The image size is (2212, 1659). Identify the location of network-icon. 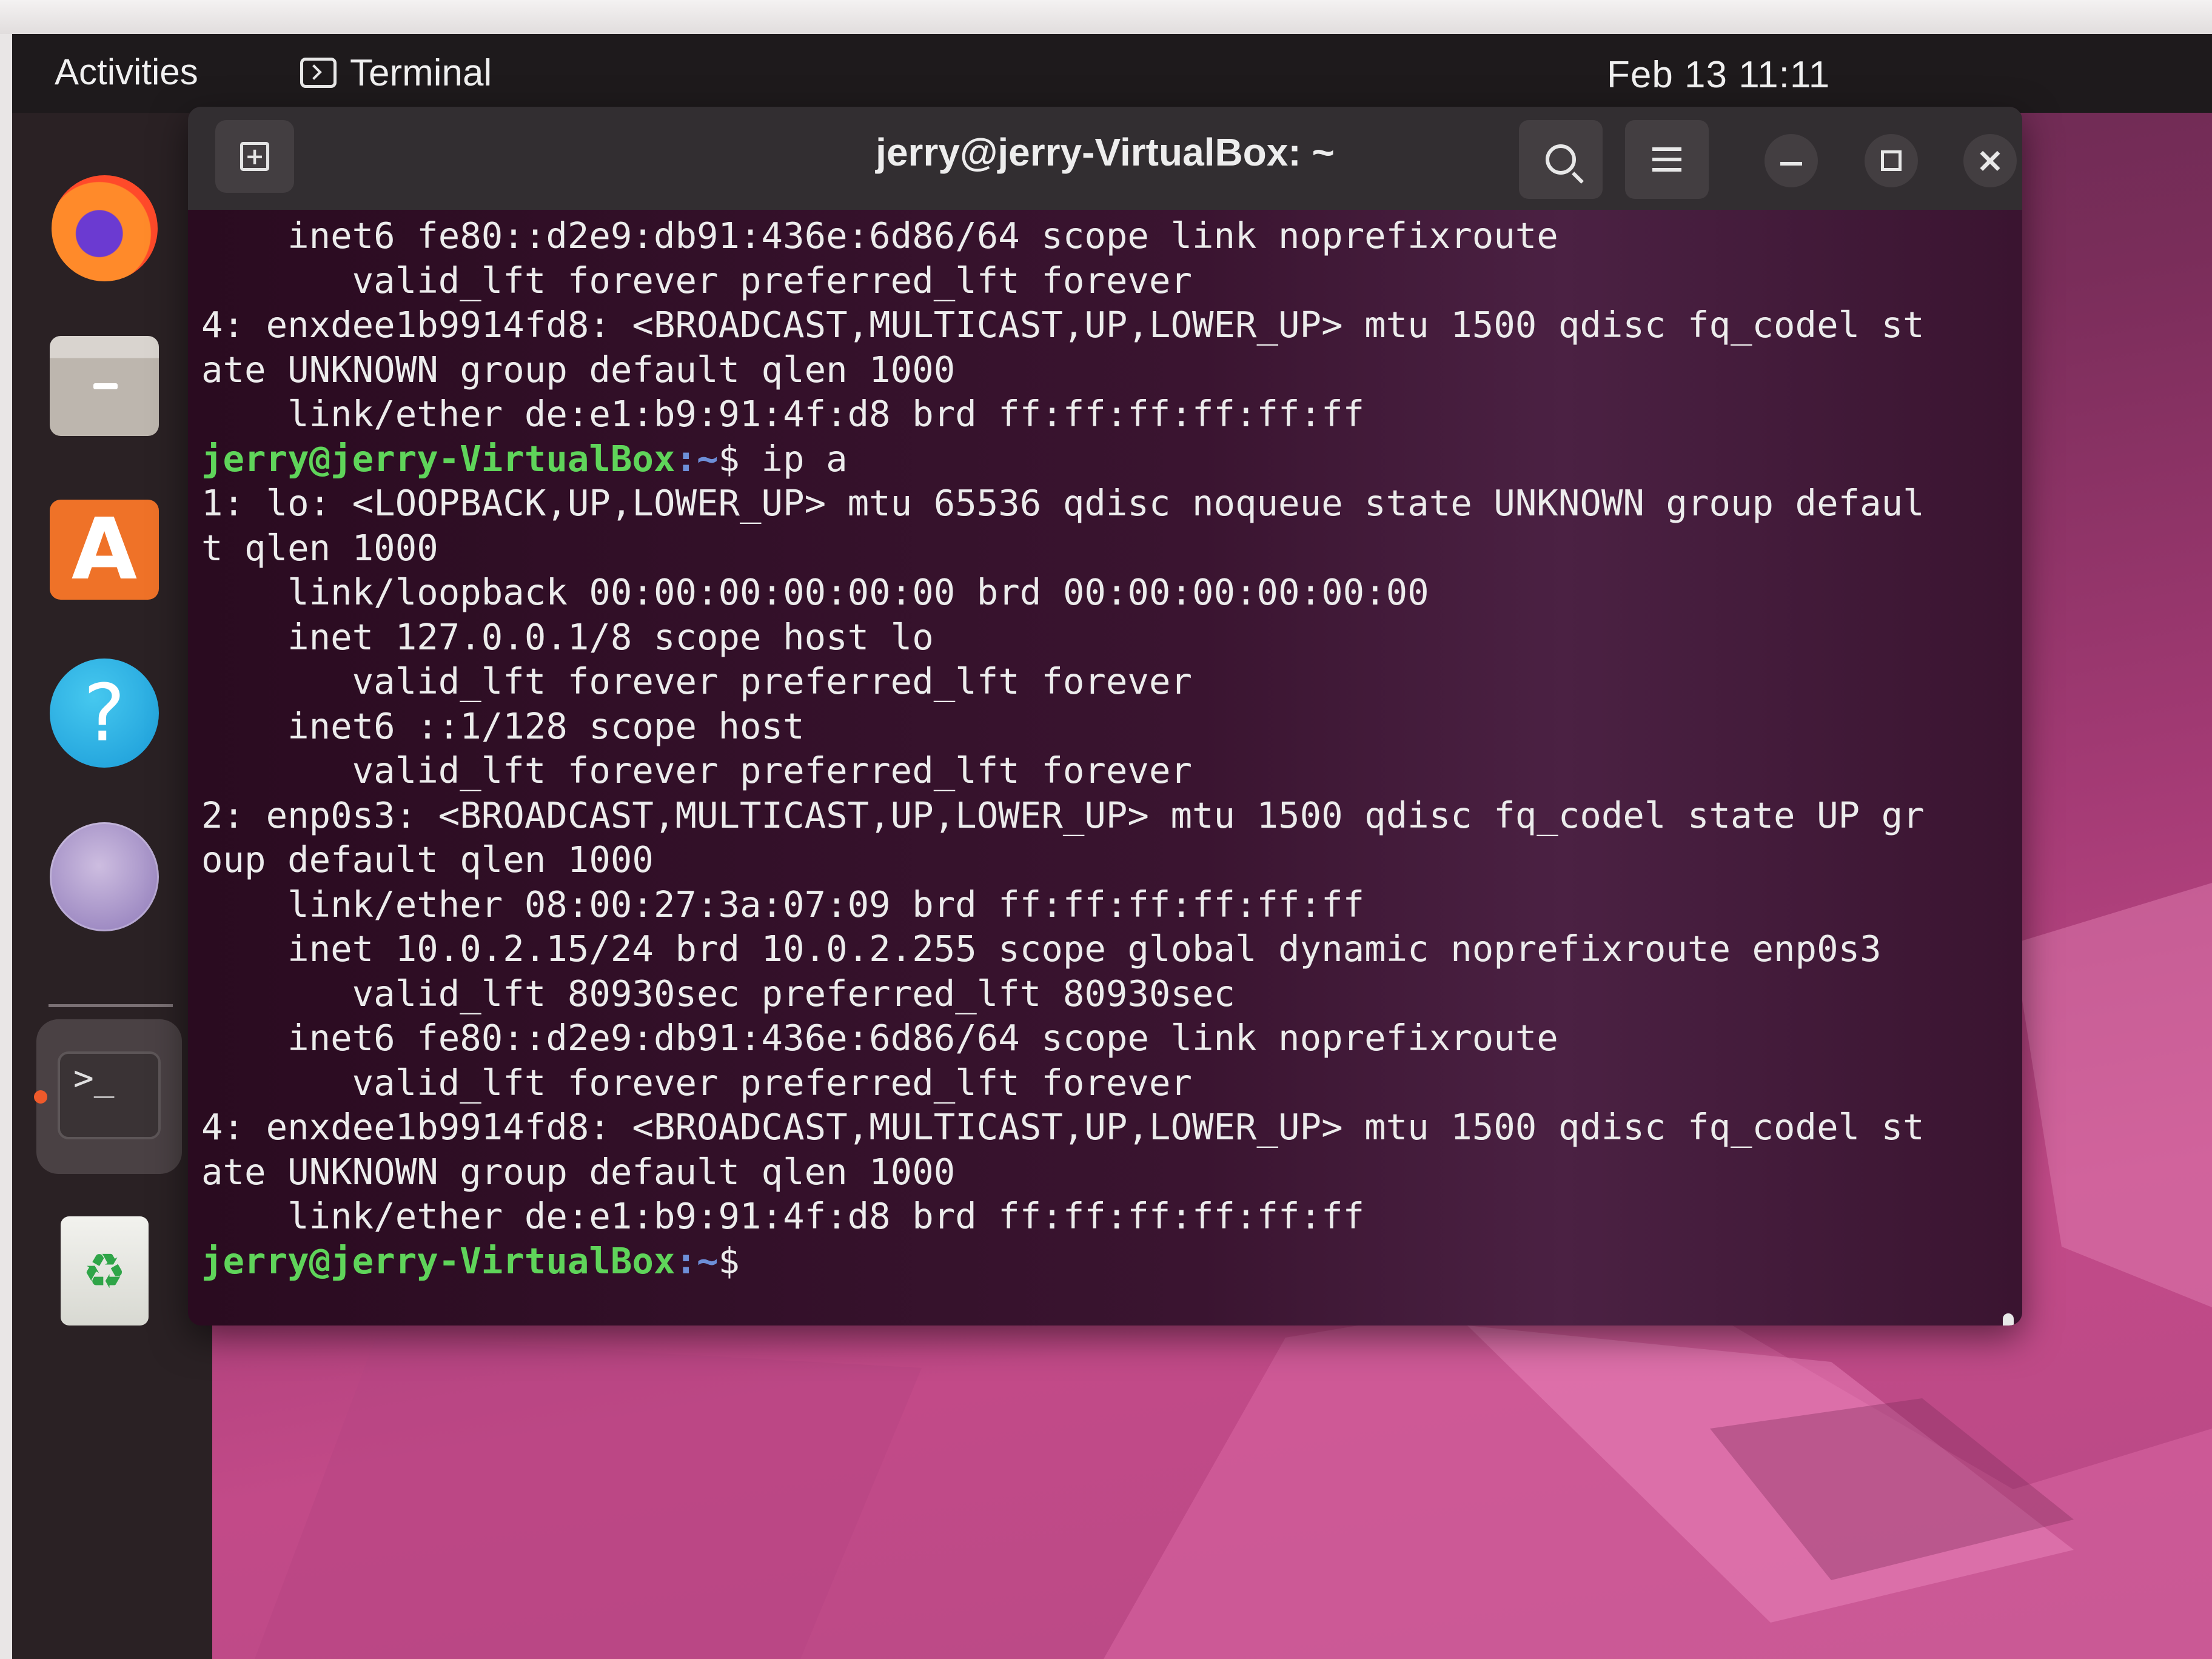
(105, 876).